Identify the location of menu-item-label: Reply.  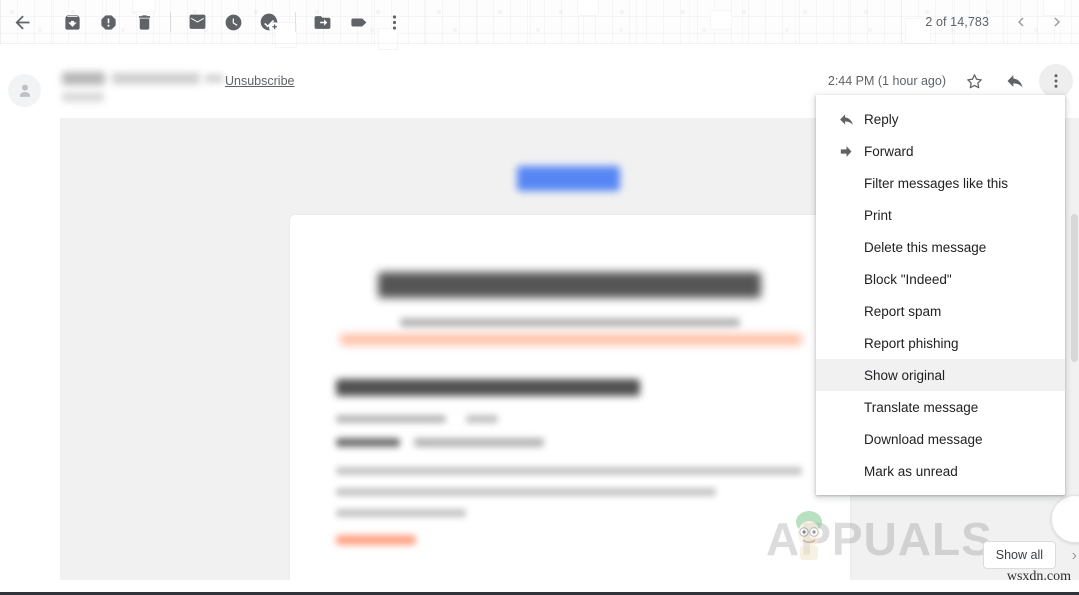
(881, 119).